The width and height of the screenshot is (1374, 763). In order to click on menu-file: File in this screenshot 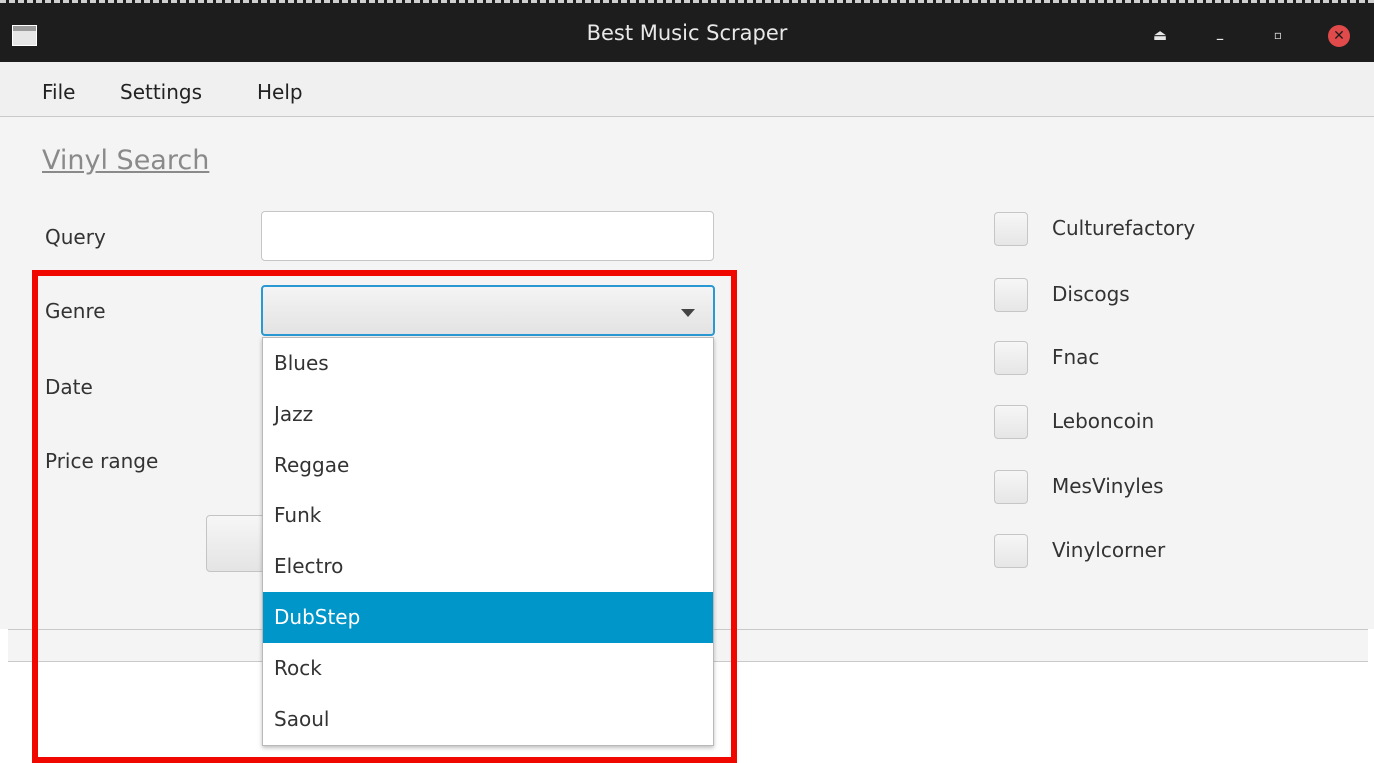, I will do `click(58, 92)`.